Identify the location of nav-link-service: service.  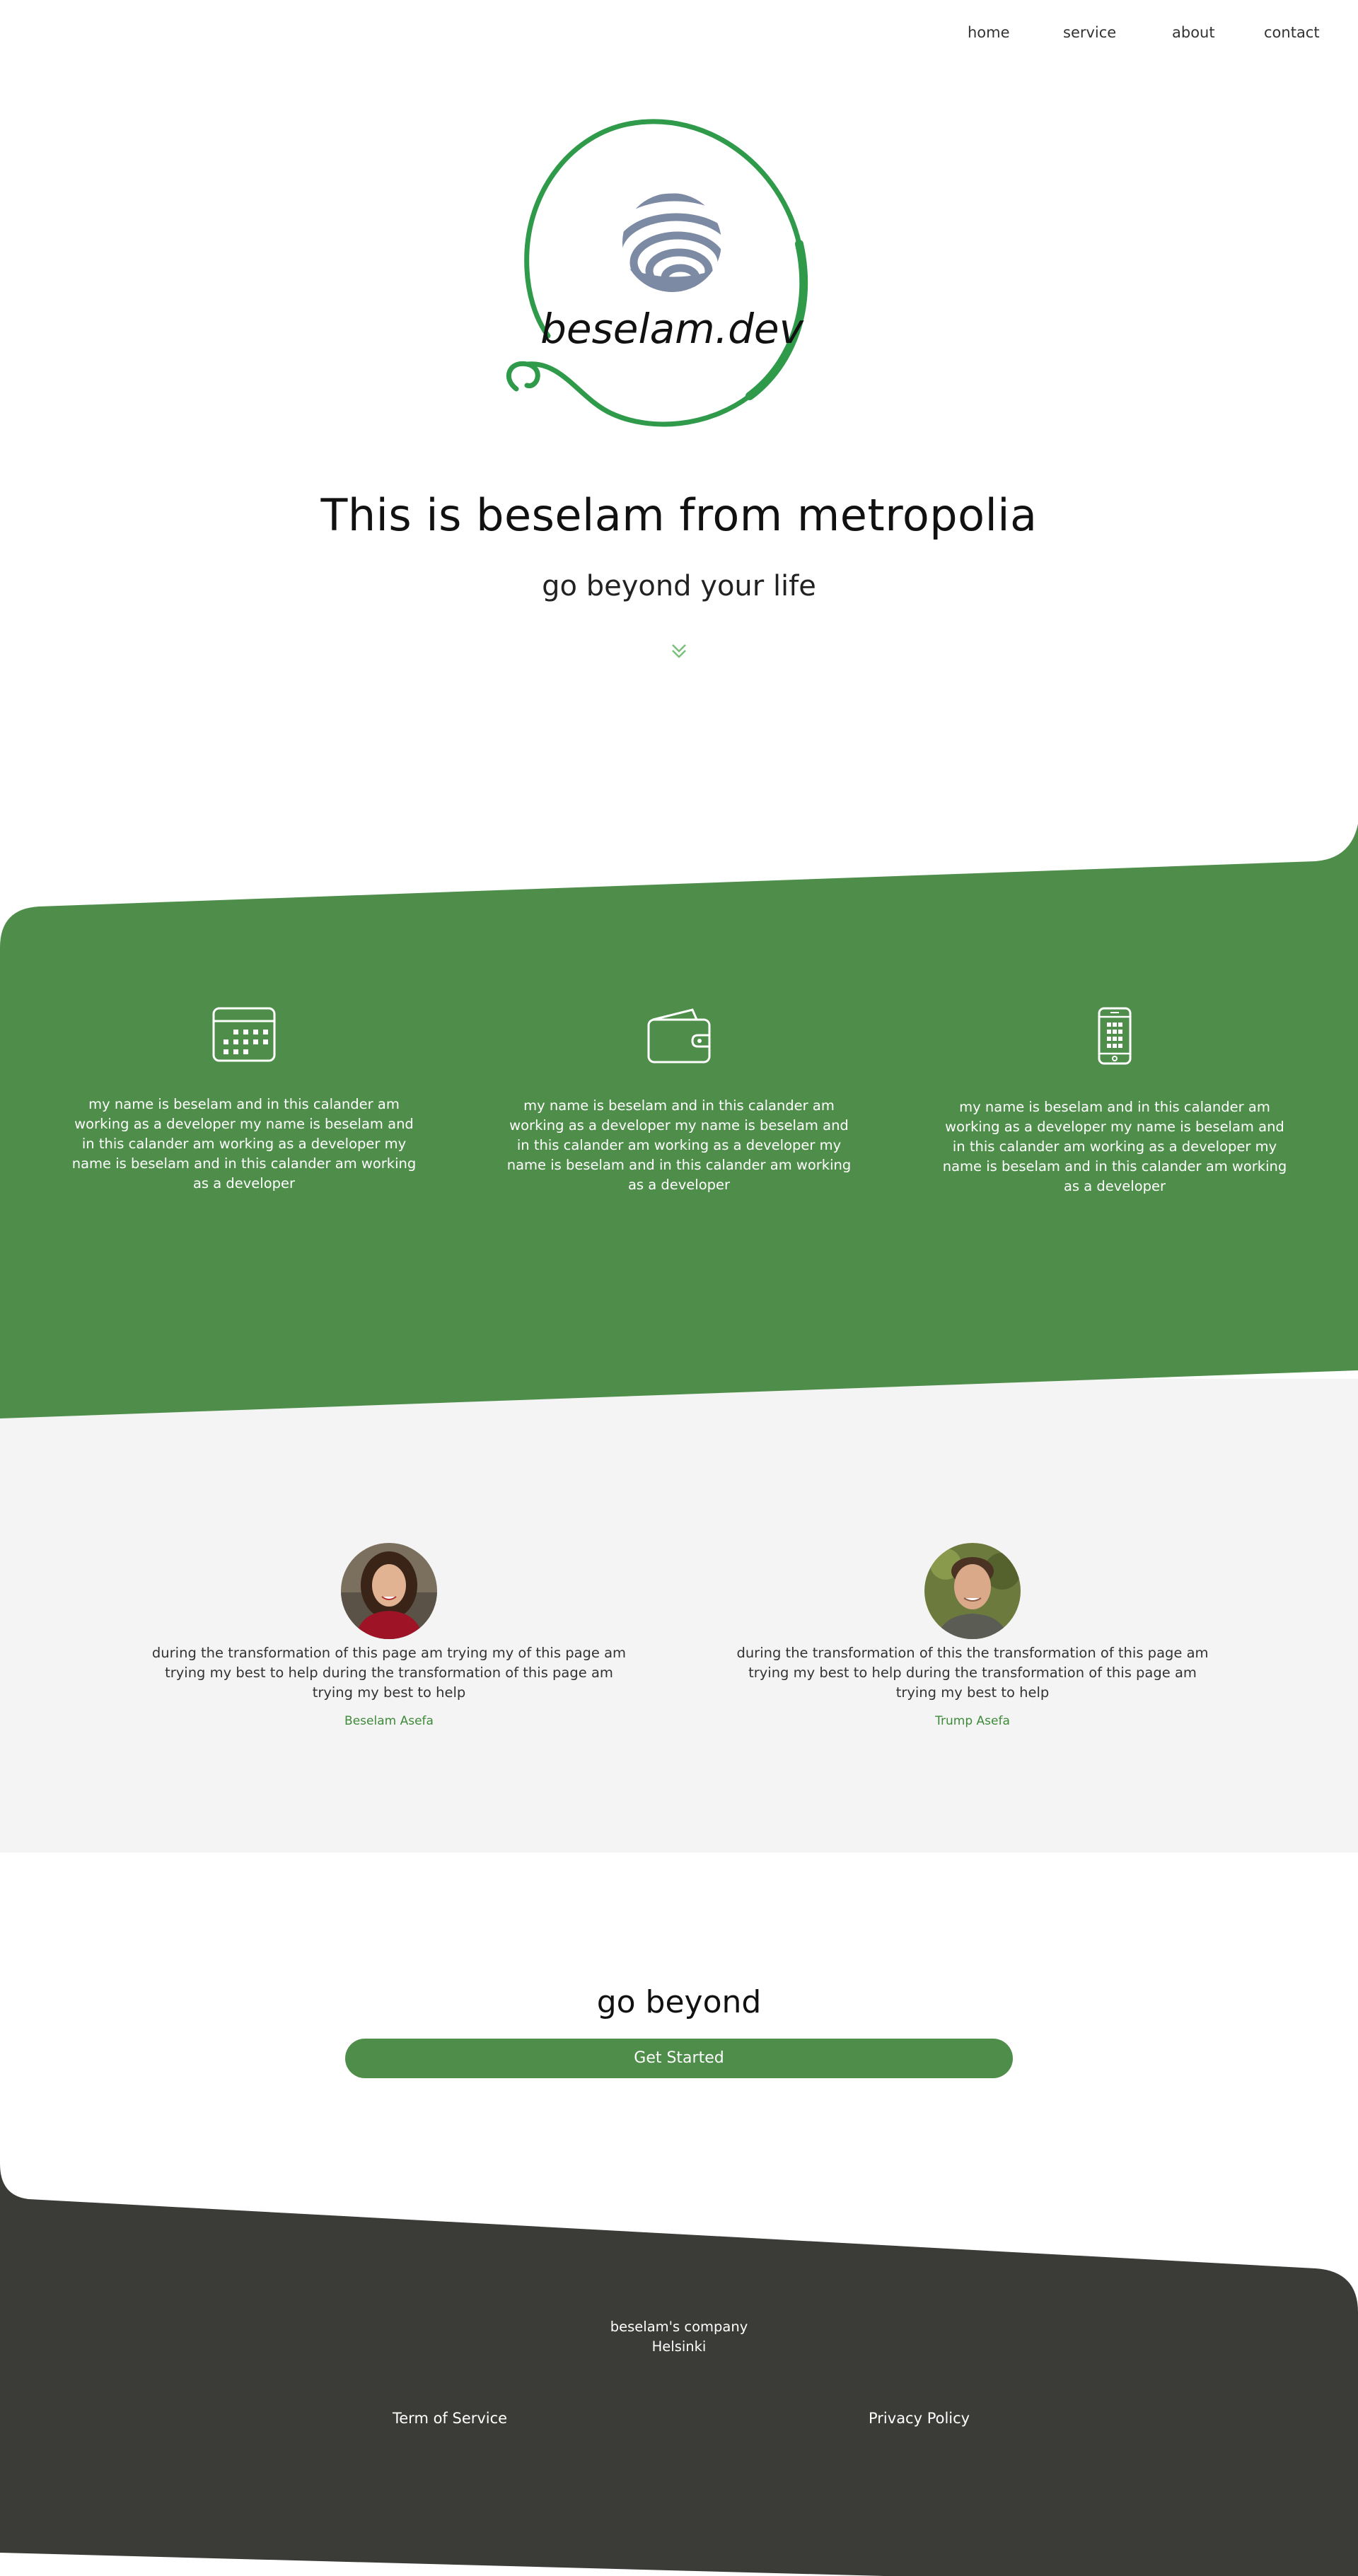
(1089, 32).